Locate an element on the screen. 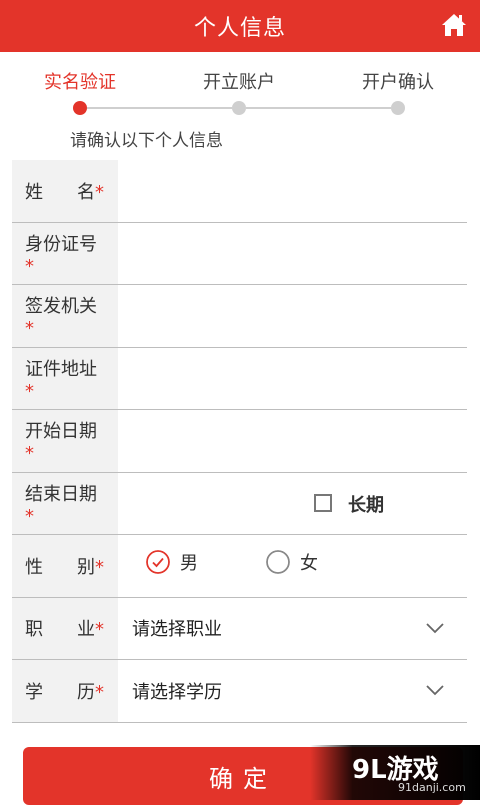  occupation-label: 职 业* is located at coordinates (65, 628).